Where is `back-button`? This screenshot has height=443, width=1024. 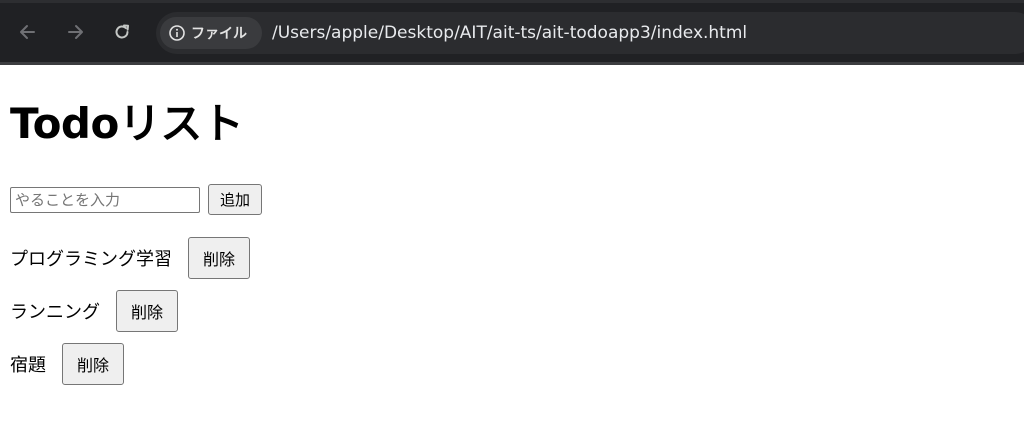
back-button is located at coordinates (28, 32).